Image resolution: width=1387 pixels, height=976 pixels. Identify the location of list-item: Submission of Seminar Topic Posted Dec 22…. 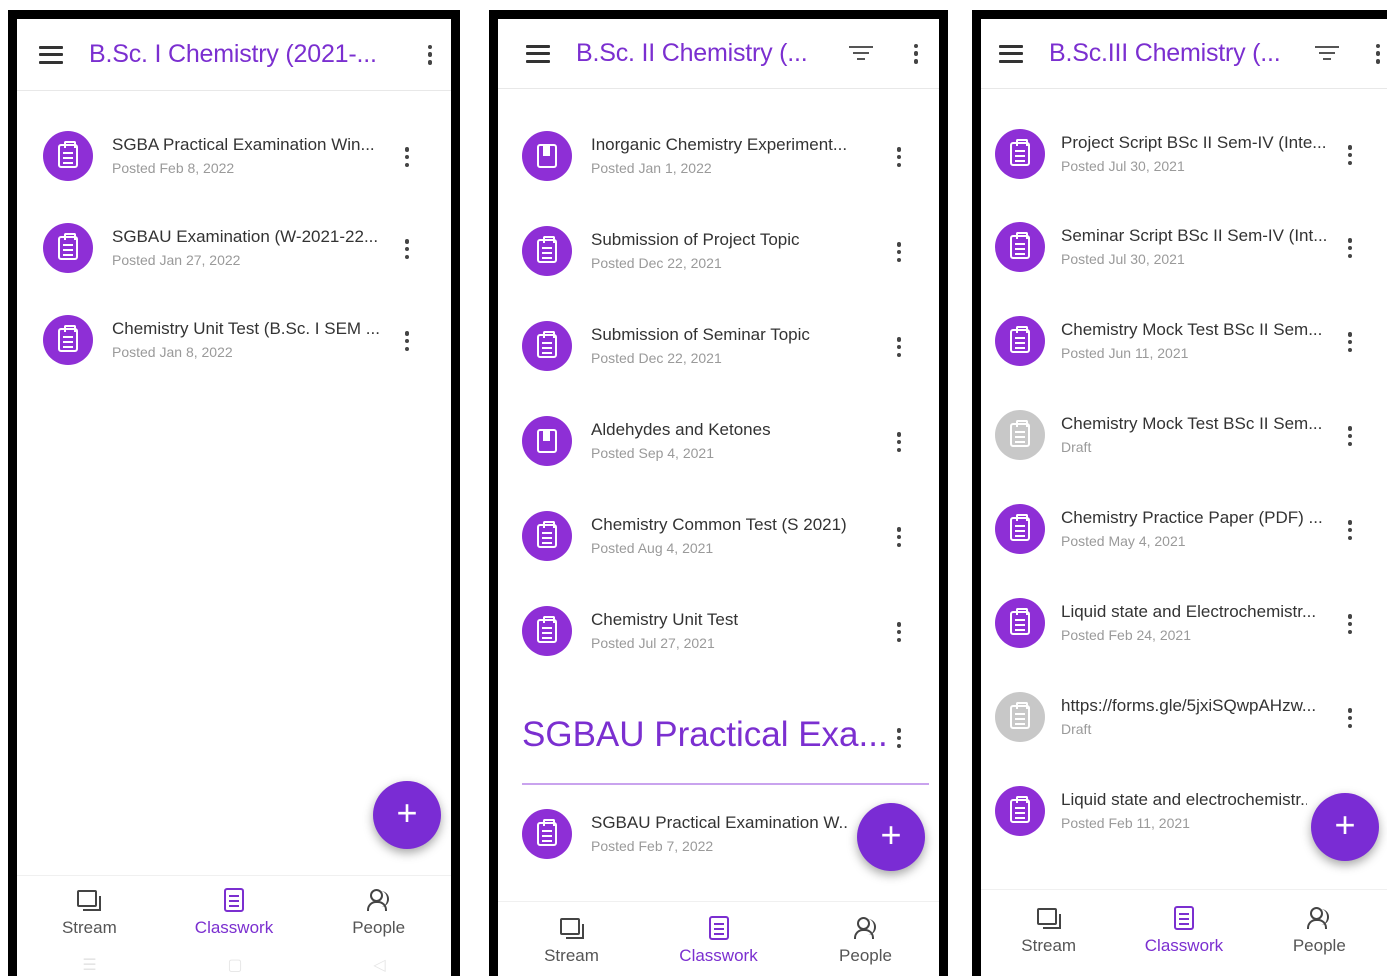
(718, 349).